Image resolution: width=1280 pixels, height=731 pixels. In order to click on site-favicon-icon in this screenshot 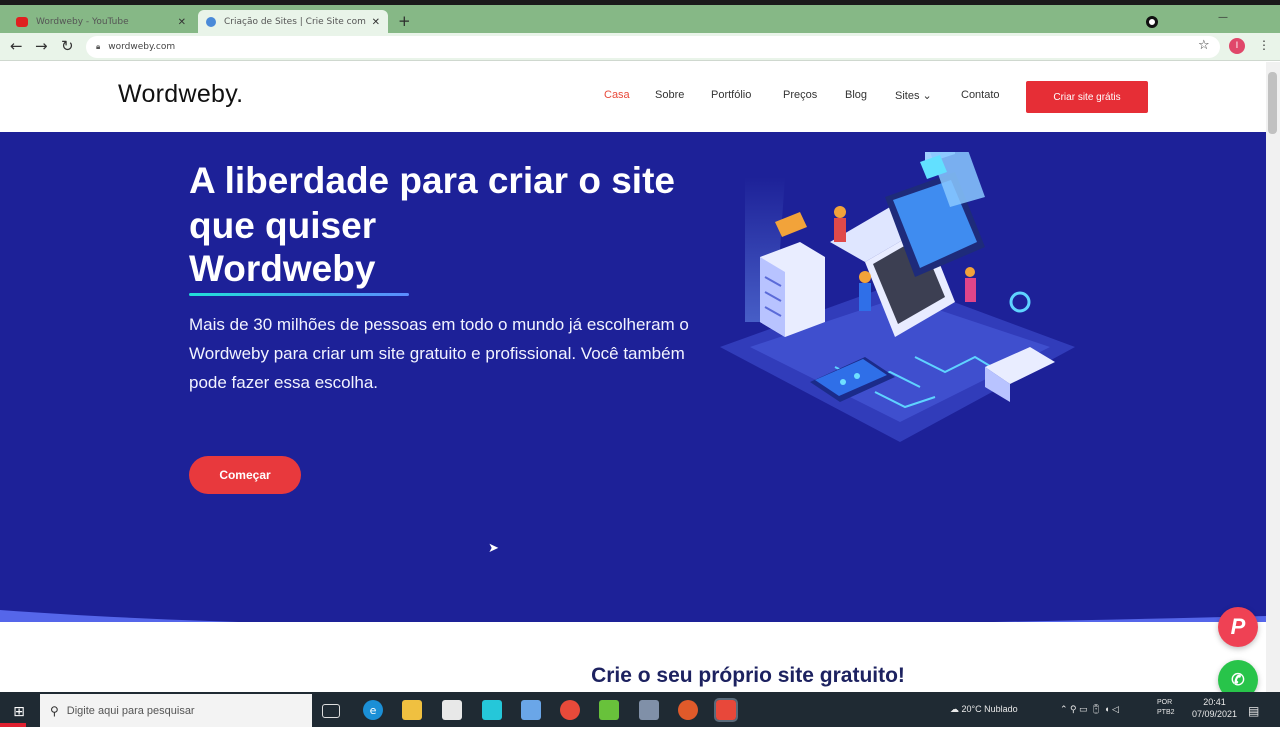, I will do `click(211, 22)`.